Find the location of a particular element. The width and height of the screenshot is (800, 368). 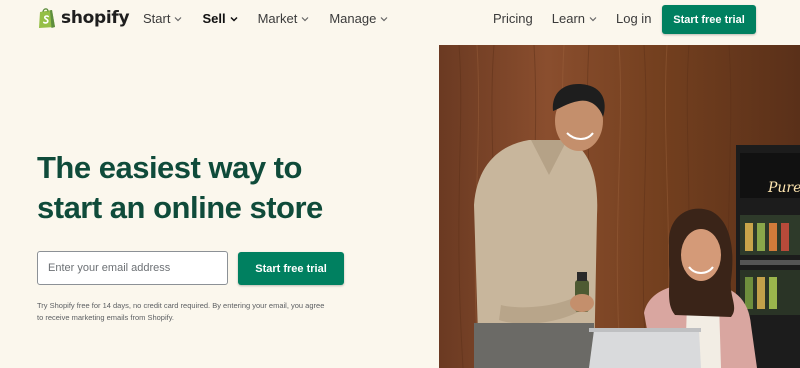

nav-menu: Start Sell Market Manage is located at coordinates (265, 18).